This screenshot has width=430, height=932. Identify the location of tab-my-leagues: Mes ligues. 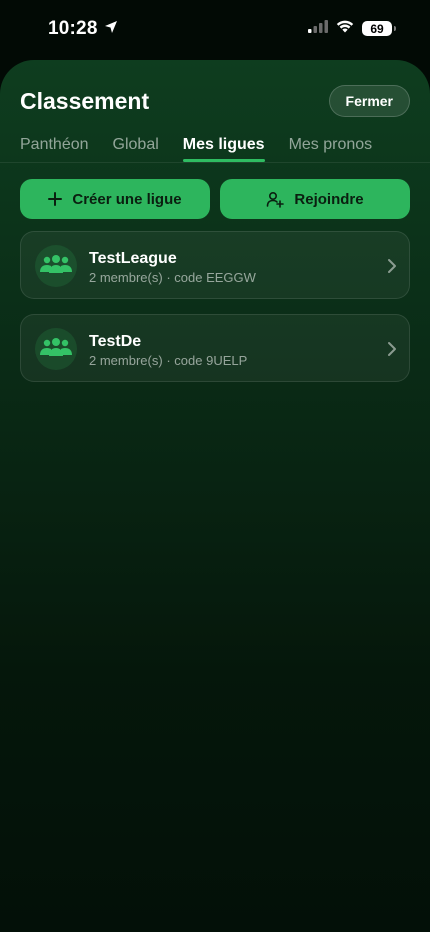
(223, 145).